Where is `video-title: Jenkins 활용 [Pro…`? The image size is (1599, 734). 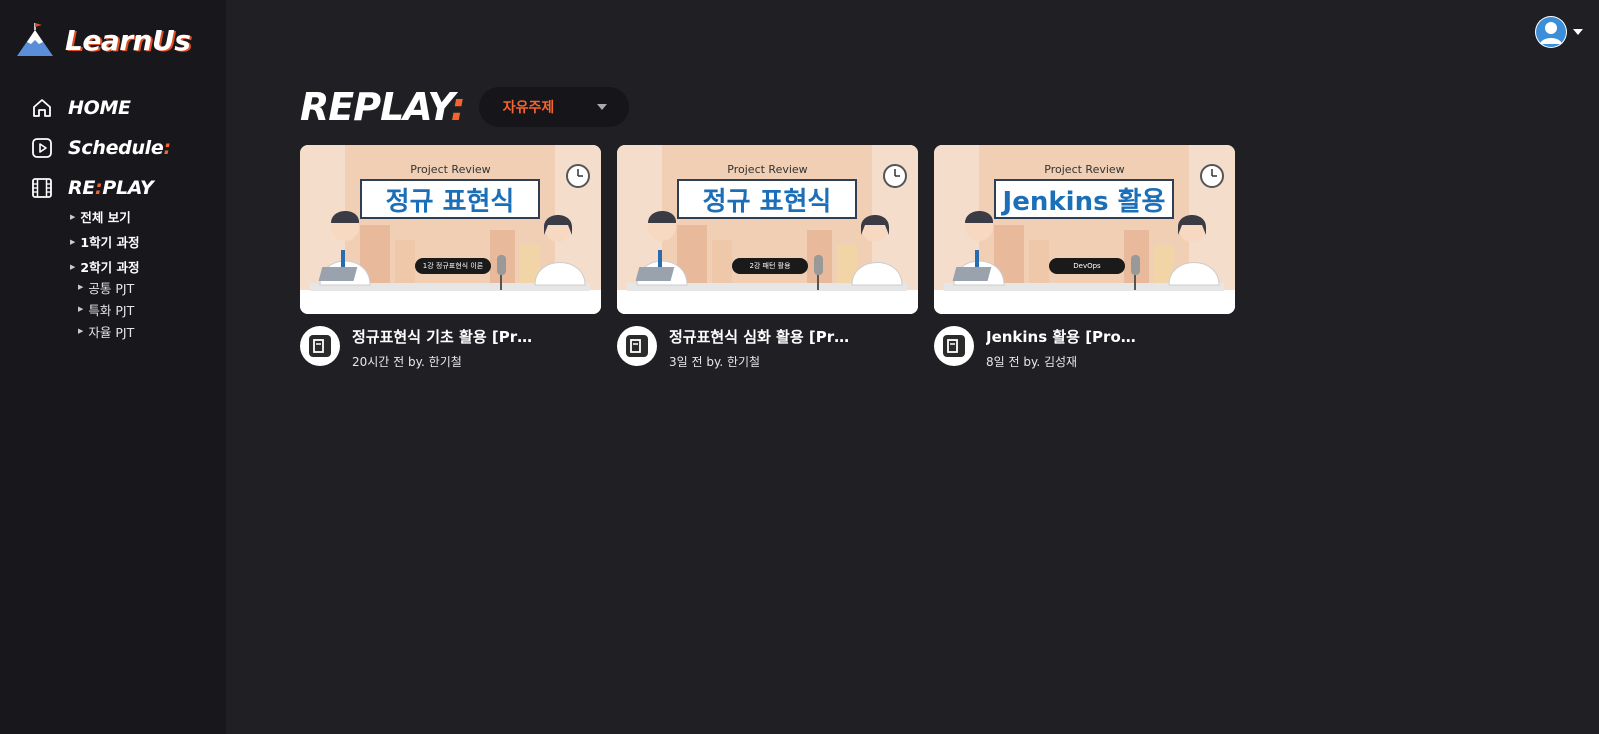 video-title: Jenkins 활용 [Pro… is located at coordinates (1106, 336).